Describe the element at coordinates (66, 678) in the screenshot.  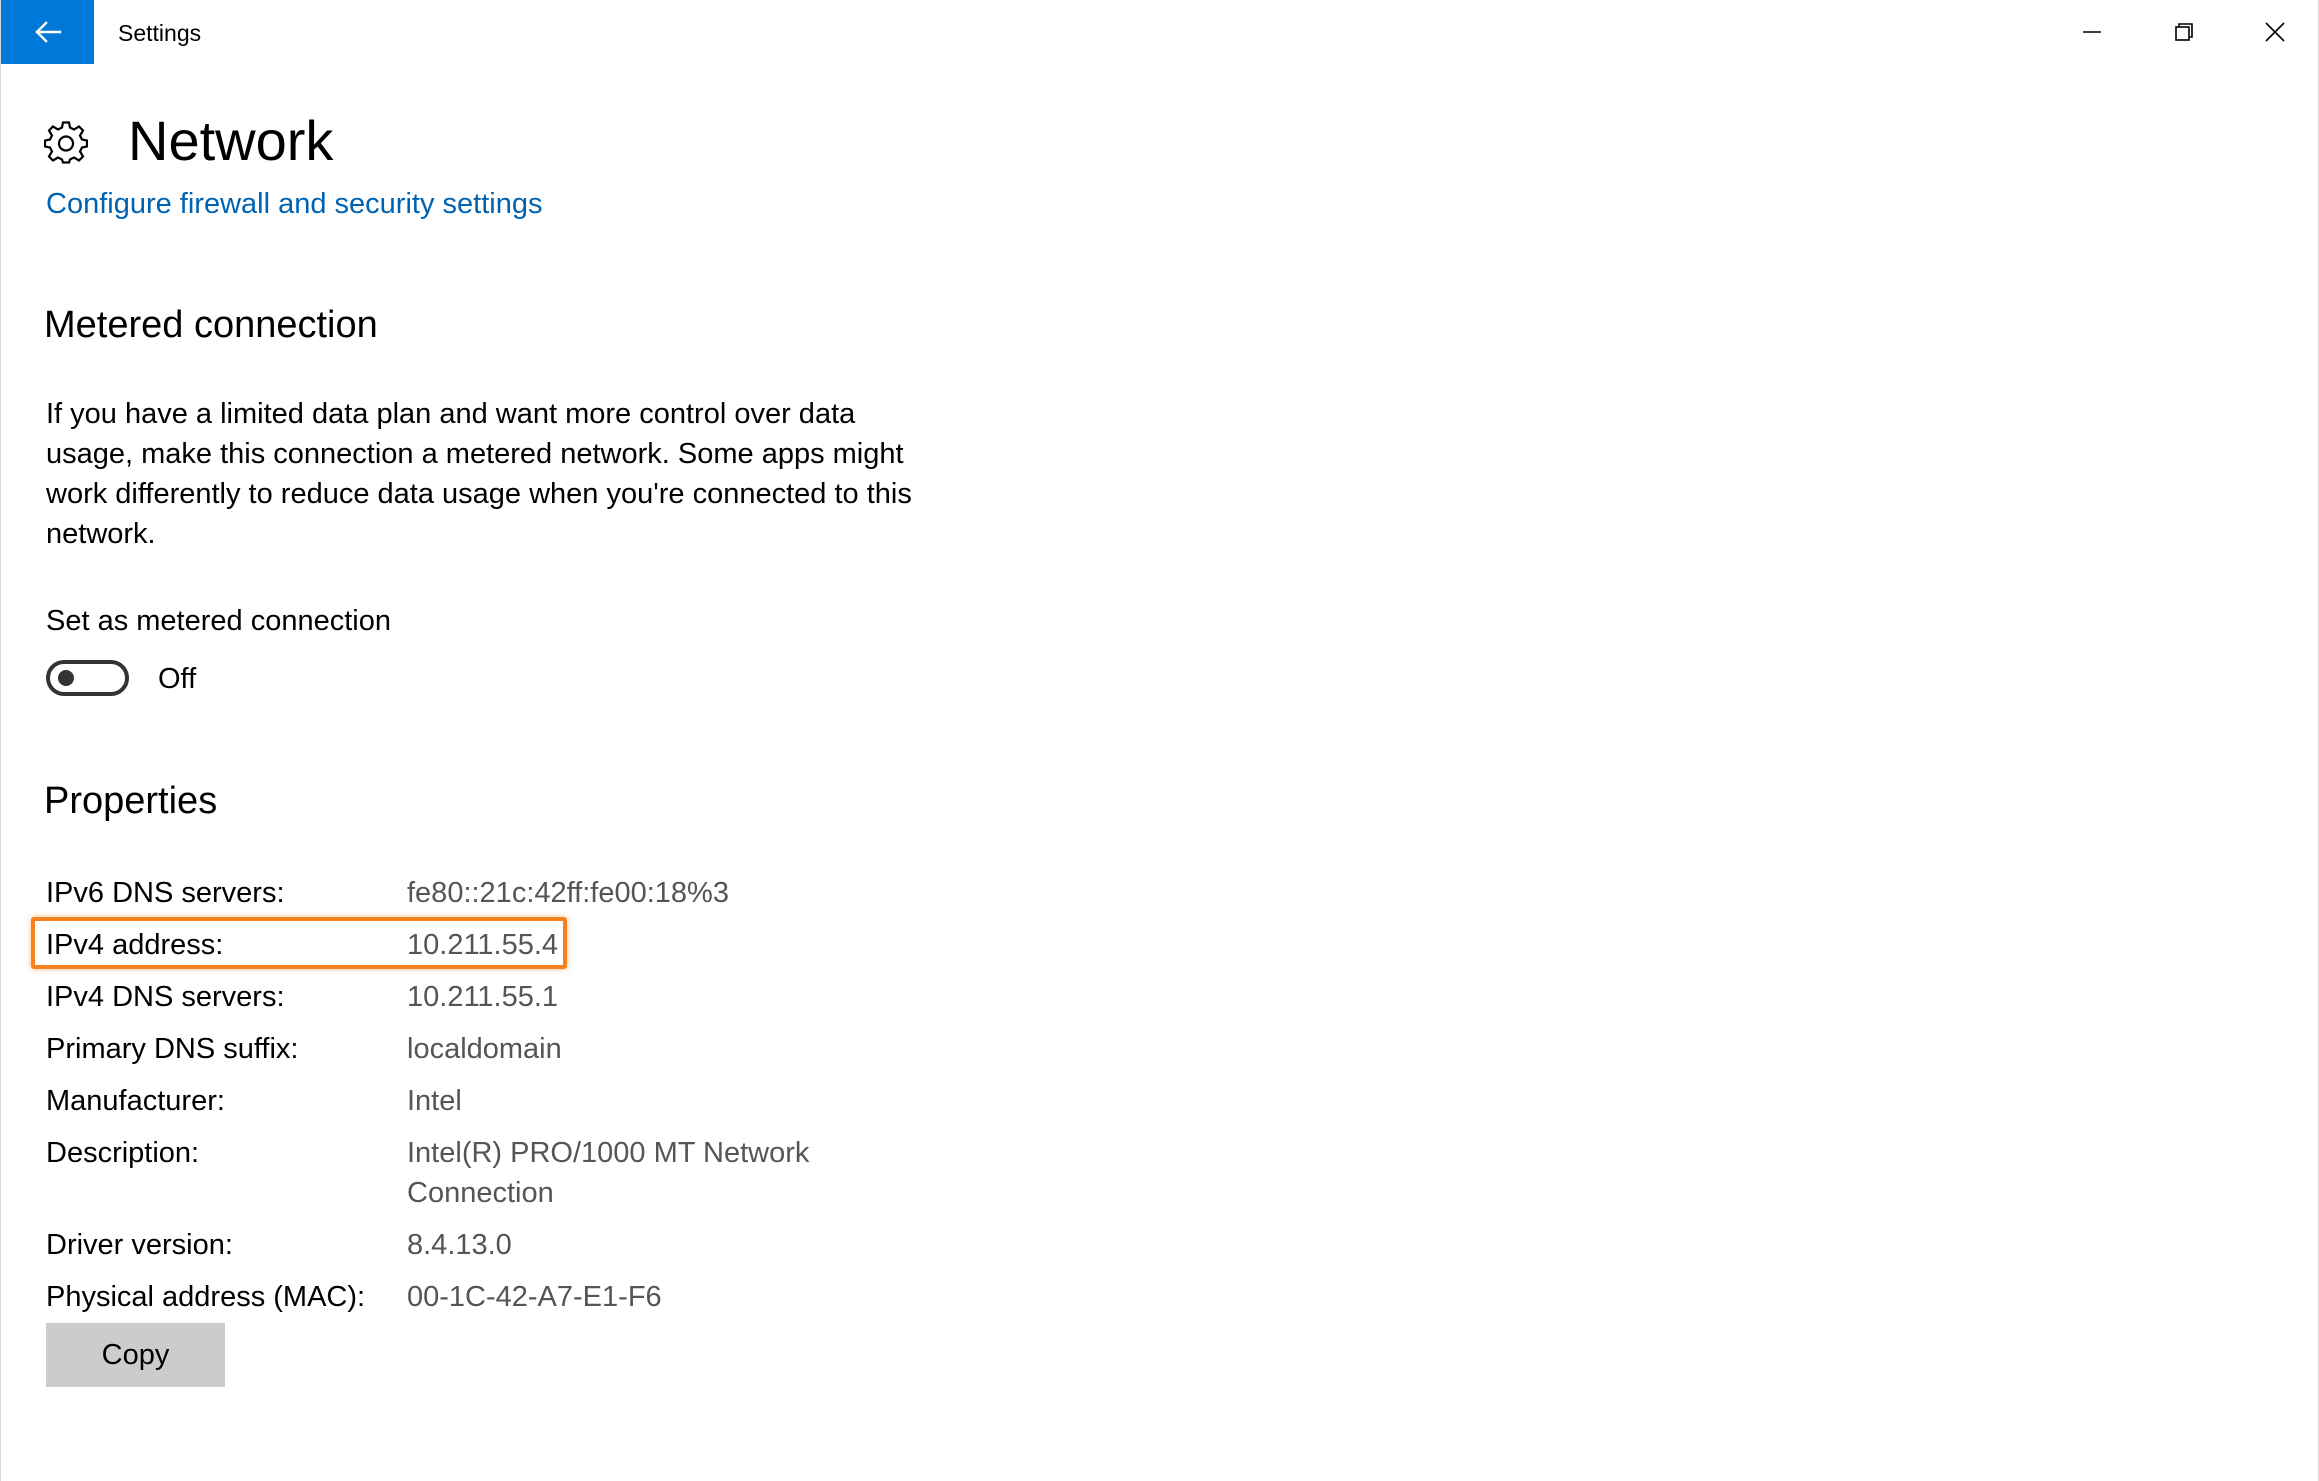
I see `toggle-knob` at that location.